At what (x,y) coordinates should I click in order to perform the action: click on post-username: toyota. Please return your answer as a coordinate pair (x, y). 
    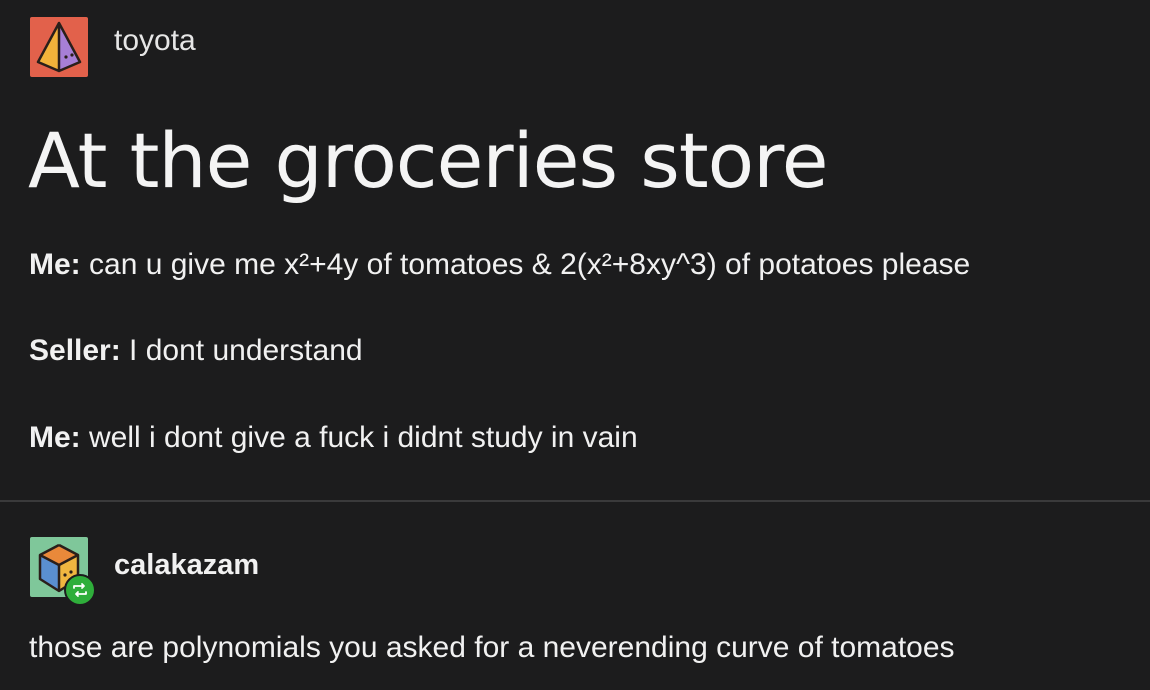
    Looking at the image, I should click on (155, 41).